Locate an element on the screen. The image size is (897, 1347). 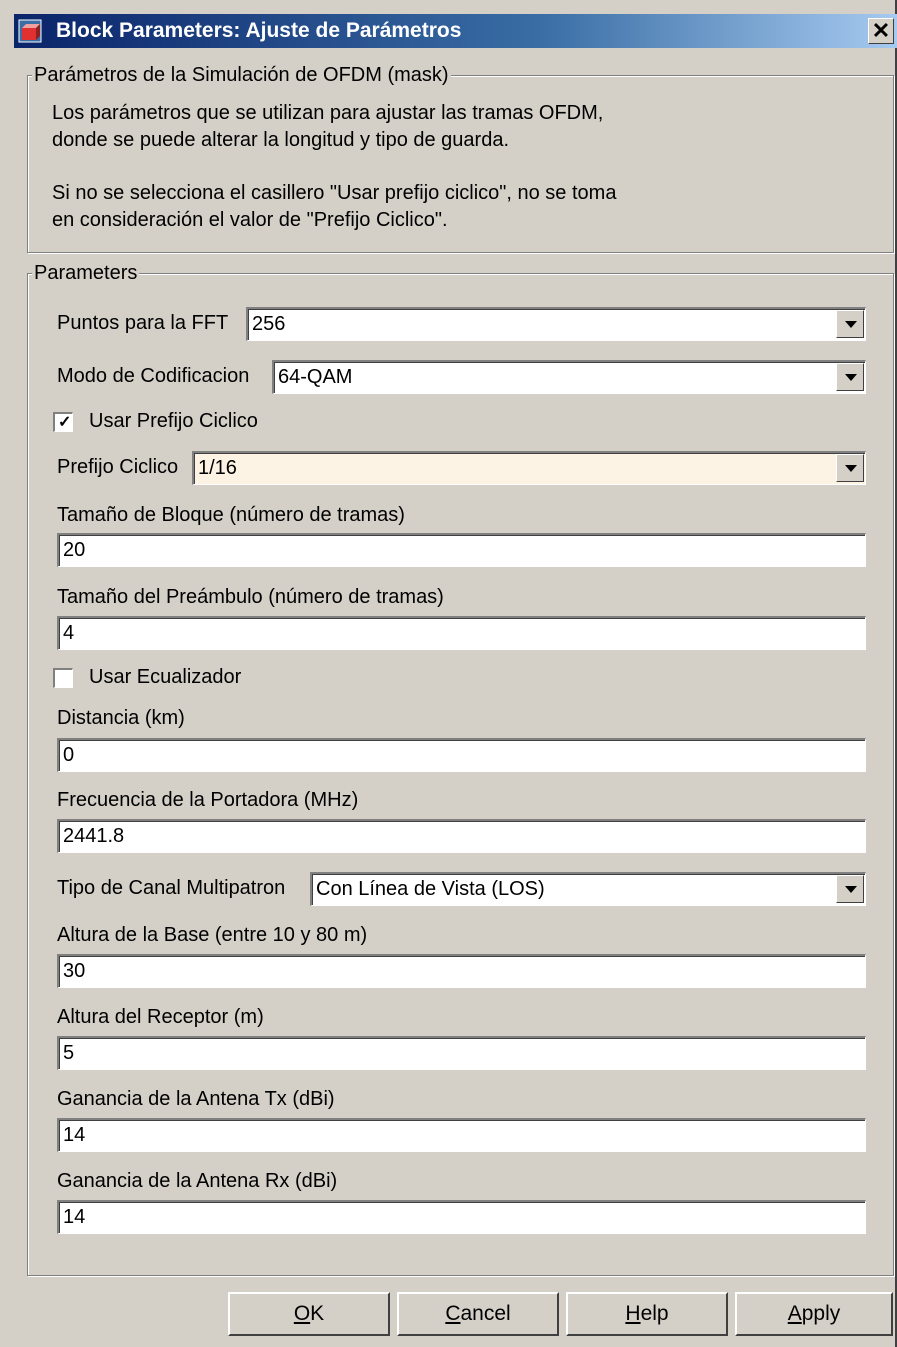
ok-mnemonic: O is located at coordinates (302, 1313).